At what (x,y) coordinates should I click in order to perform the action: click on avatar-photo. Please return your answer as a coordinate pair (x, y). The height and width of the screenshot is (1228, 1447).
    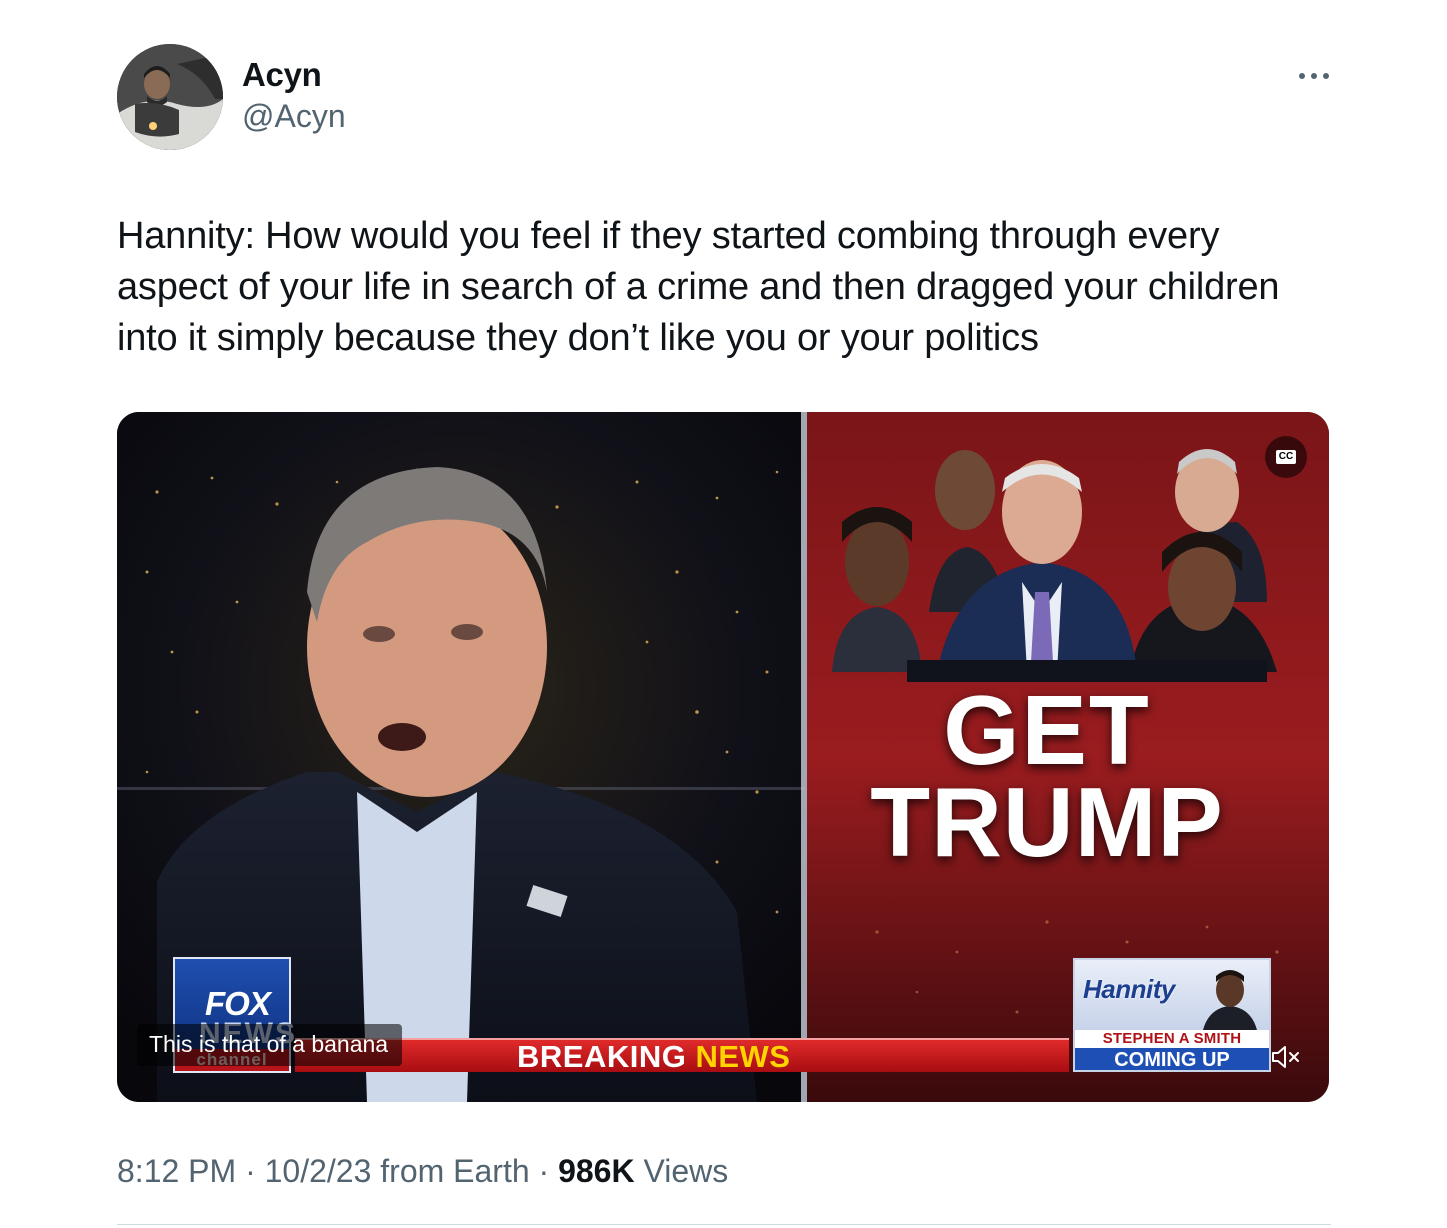
    Looking at the image, I should click on (170, 97).